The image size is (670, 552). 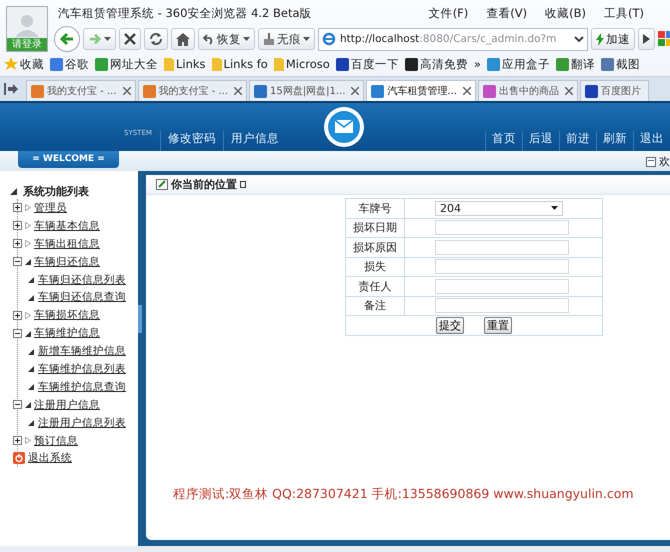 I want to click on back-button, so click(x=67, y=39).